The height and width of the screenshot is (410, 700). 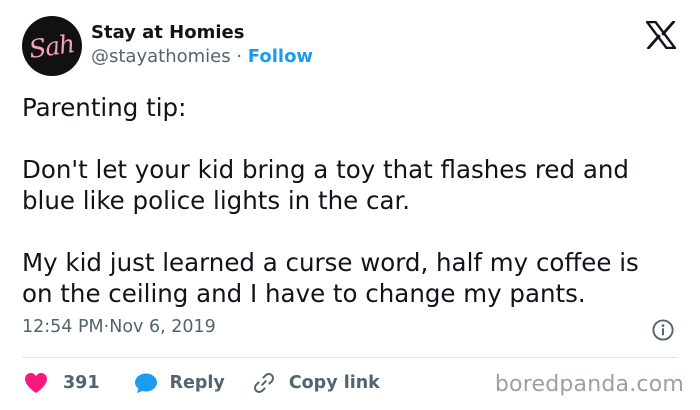 What do you see at coordinates (350, 357) in the screenshot?
I see `divider` at bounding box center [350, 357].